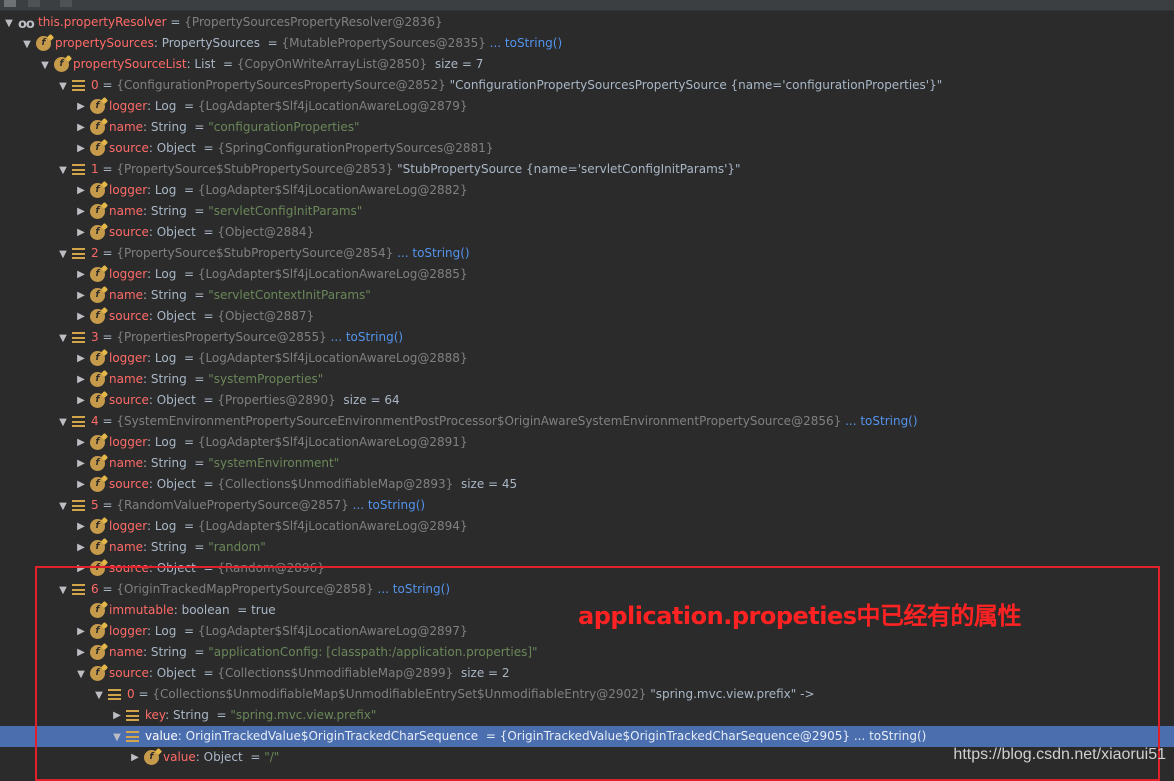 The height and width of the screenshot is (781, 1174). I want to click on tree-row-text: source: Object = {Object@2887}, so click(211, 316).